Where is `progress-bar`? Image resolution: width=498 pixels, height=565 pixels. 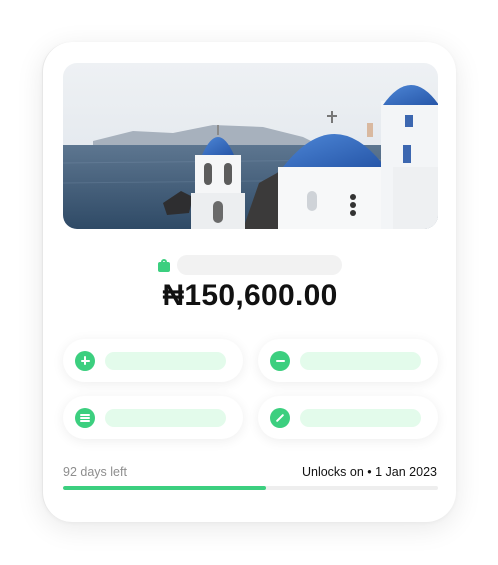
progress-bar is located at coordinates (250, 488).